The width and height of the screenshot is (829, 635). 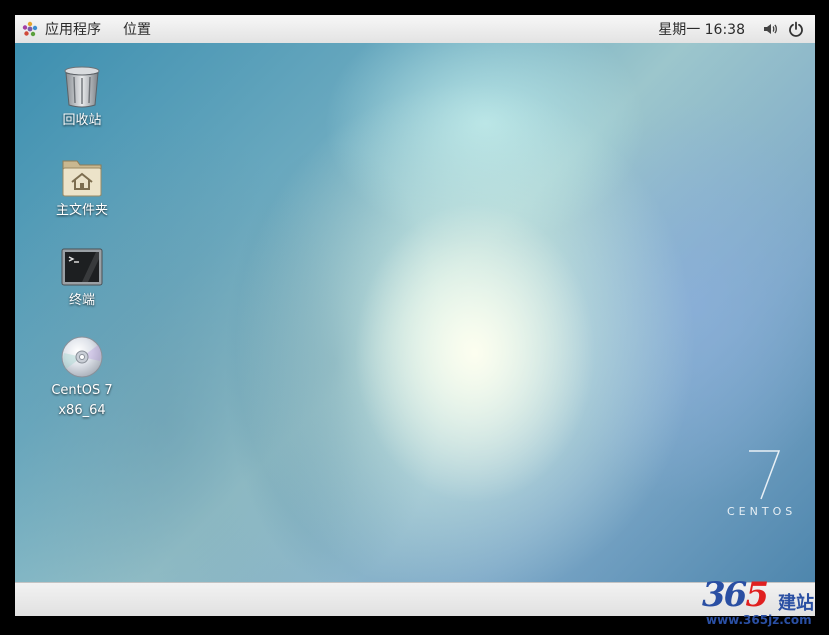 What do you see at coordinates (759, 620) in the screenshot?
I see `logo-url: www.365jz.com` at bounding box center [759, 620].